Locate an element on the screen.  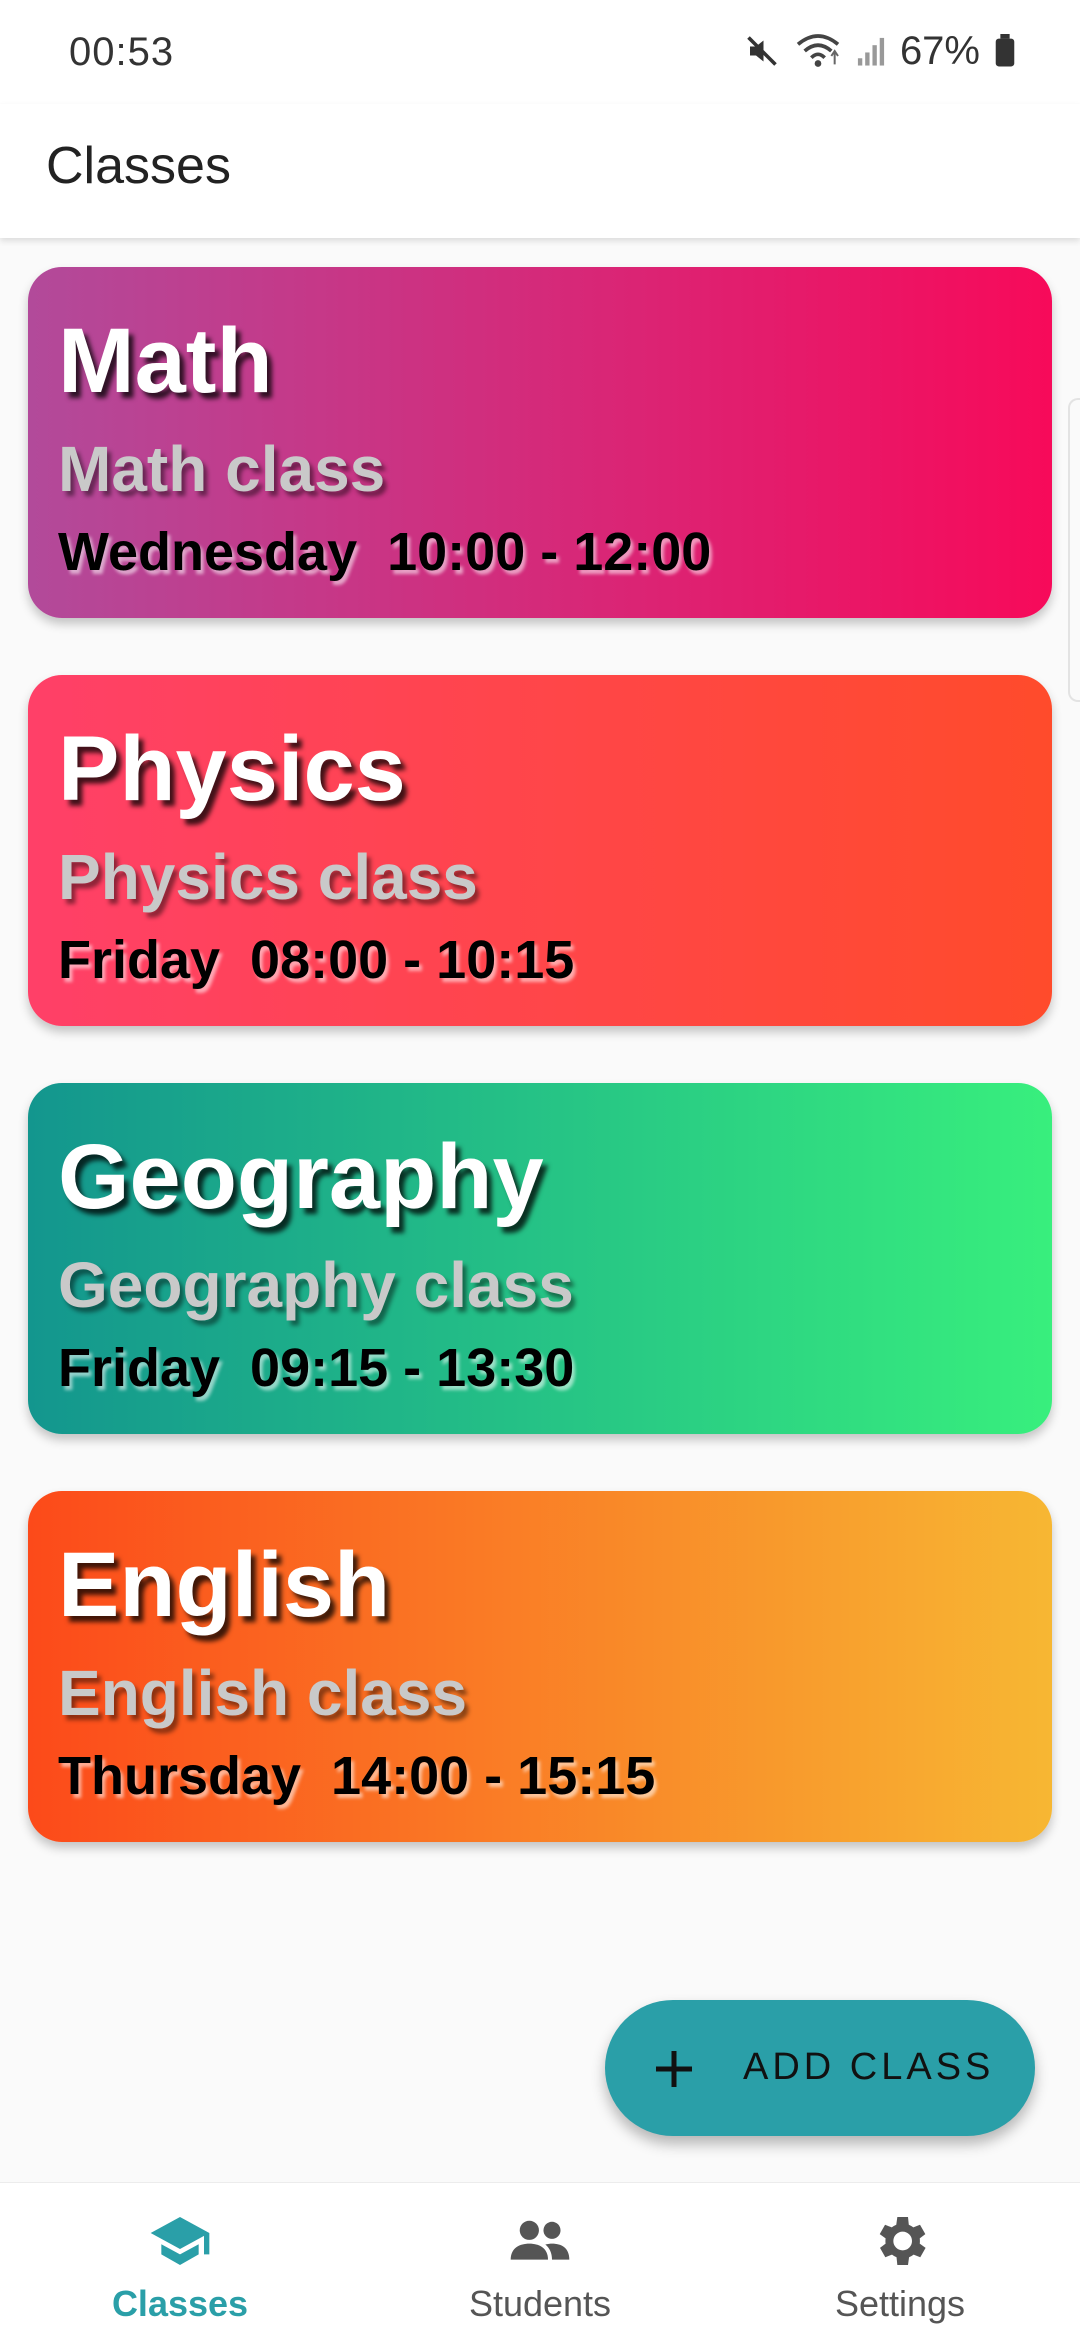
page-title: Classes is located at coordinates (138, 166).